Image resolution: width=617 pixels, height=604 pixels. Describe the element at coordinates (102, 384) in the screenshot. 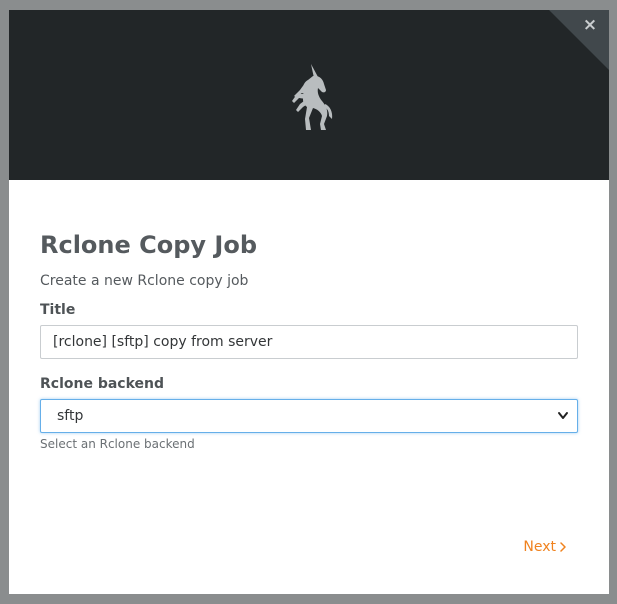

I see `backend-field-label: Rclone backend` at that location.